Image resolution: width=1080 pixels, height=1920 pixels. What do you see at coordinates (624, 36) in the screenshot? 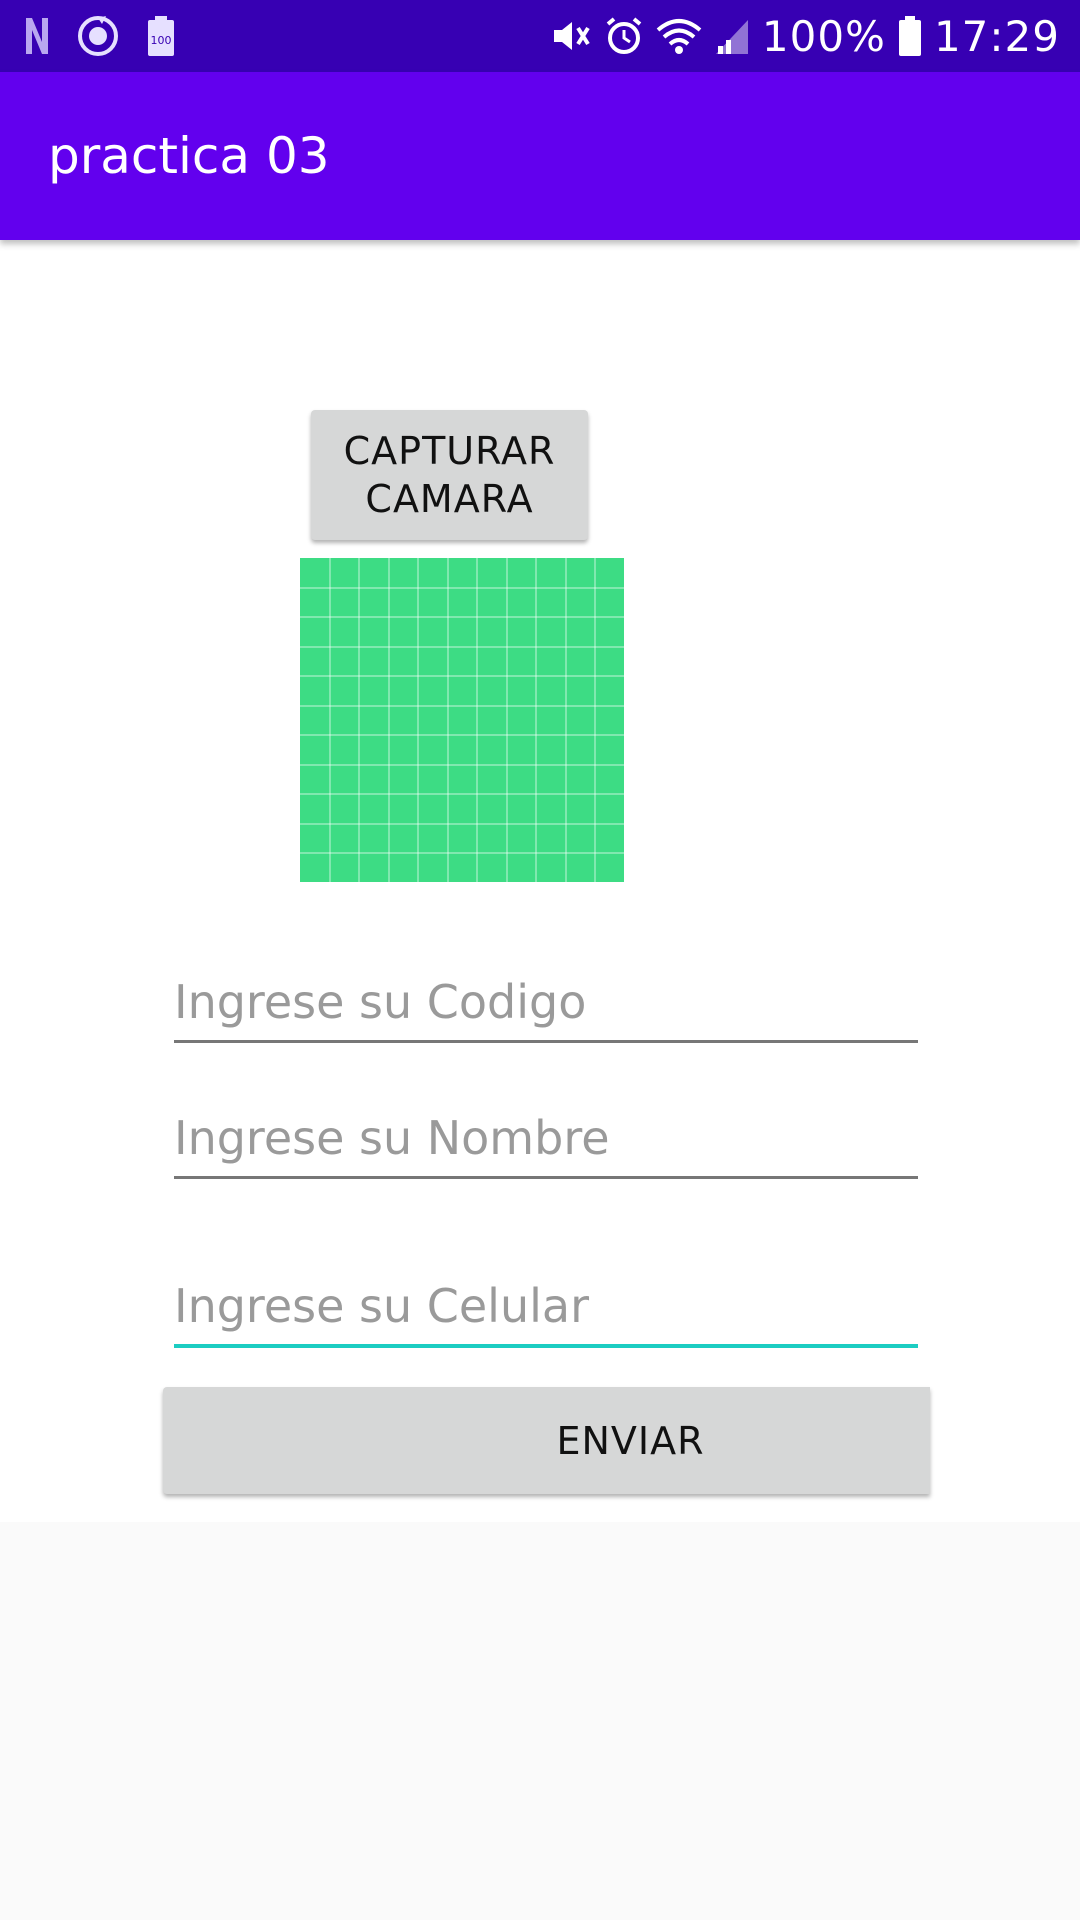
I see `alarm-icon` at bounding box center [624, 36].